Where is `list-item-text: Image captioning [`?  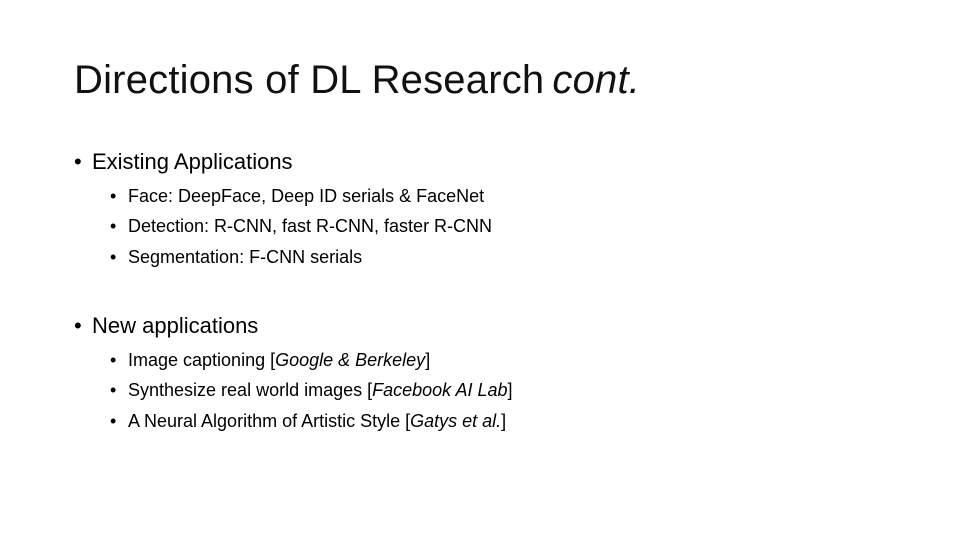 list-item-text: Image captioning [ is located at coordinates (202, 360).